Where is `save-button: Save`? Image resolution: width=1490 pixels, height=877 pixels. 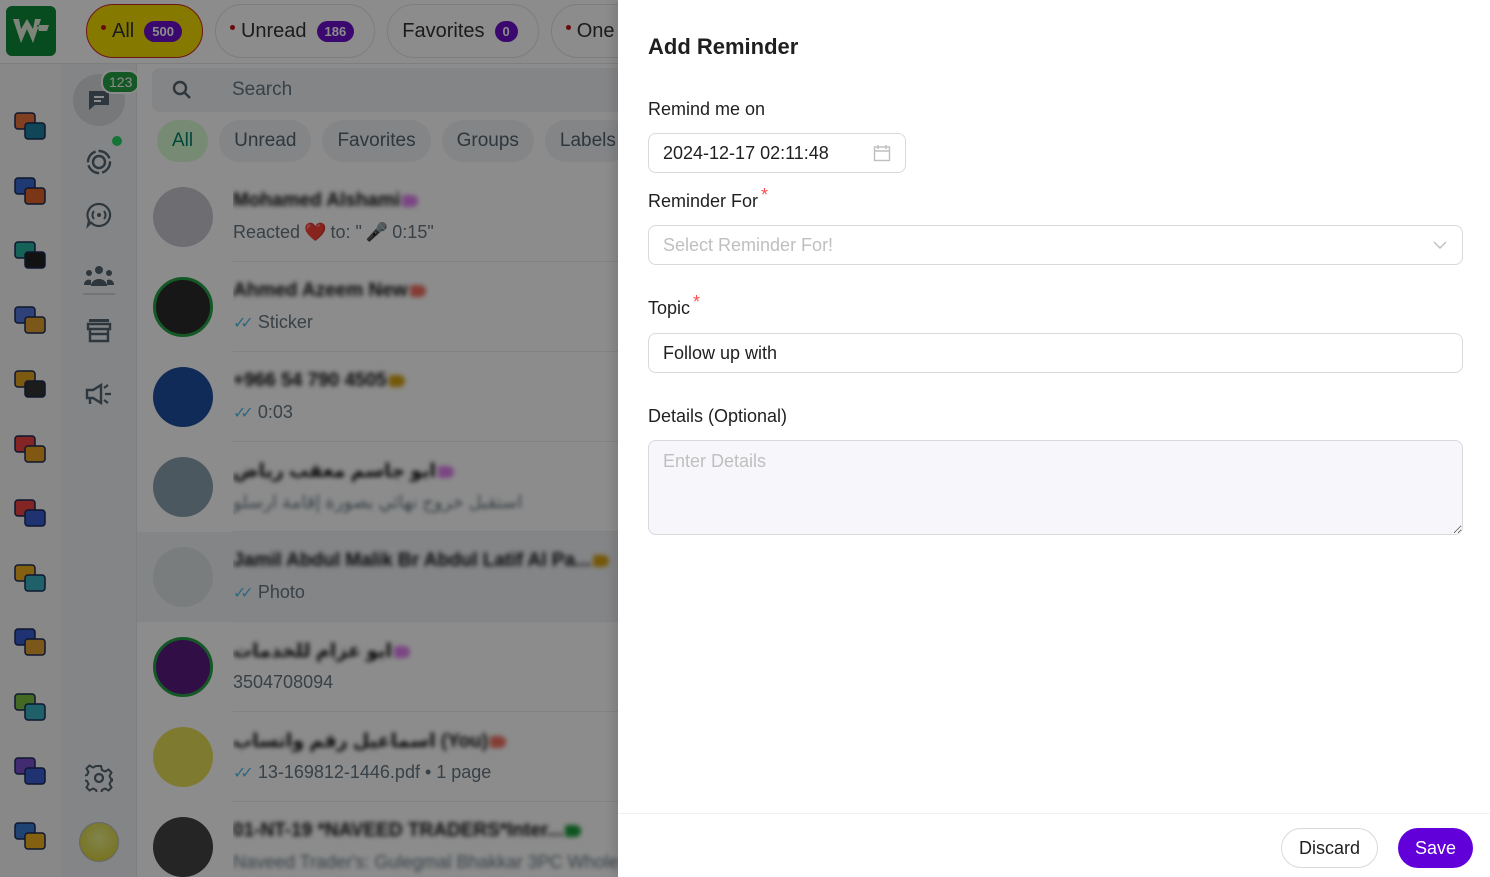
save-button: Save is located at coordinates (1435, 848).